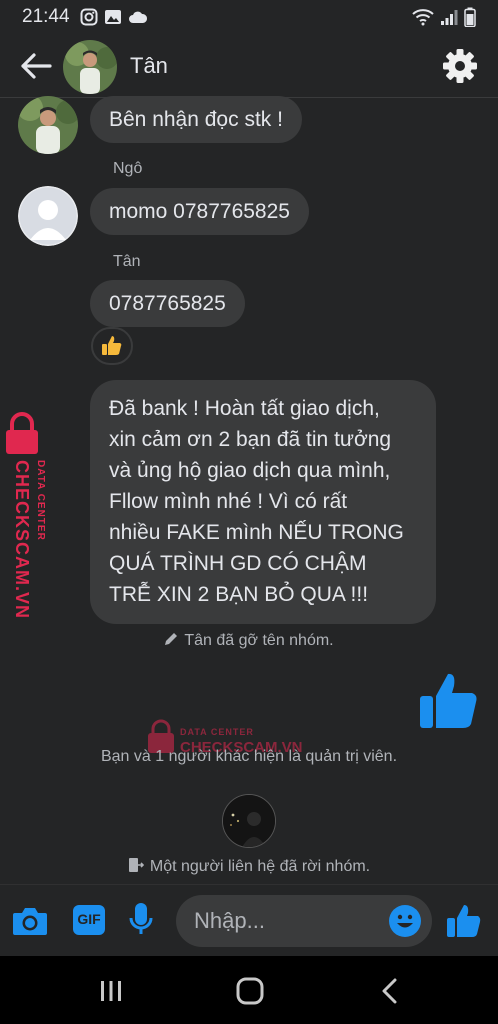 This screenshot has width=498, height=1024. I want to click on message-line: xin cảm ơn 2 bạn đã tin tưởng, so click(250, 439).